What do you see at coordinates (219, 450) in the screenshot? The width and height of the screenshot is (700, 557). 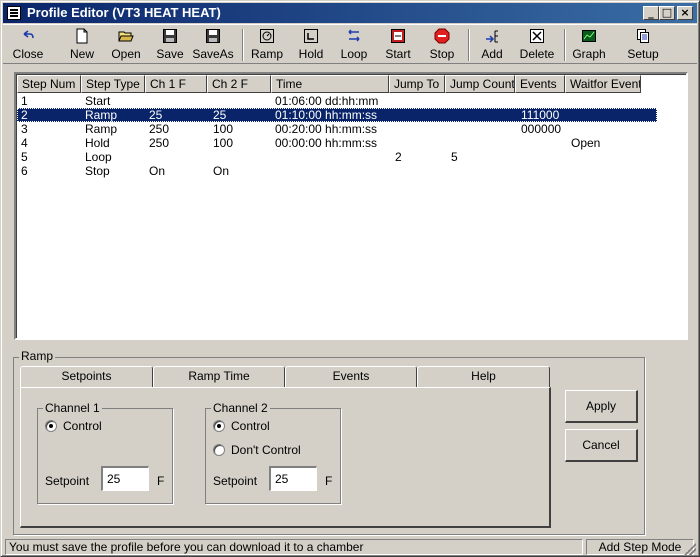 I see `channel2-dont-control-radio` at bounding box center [219, 450].